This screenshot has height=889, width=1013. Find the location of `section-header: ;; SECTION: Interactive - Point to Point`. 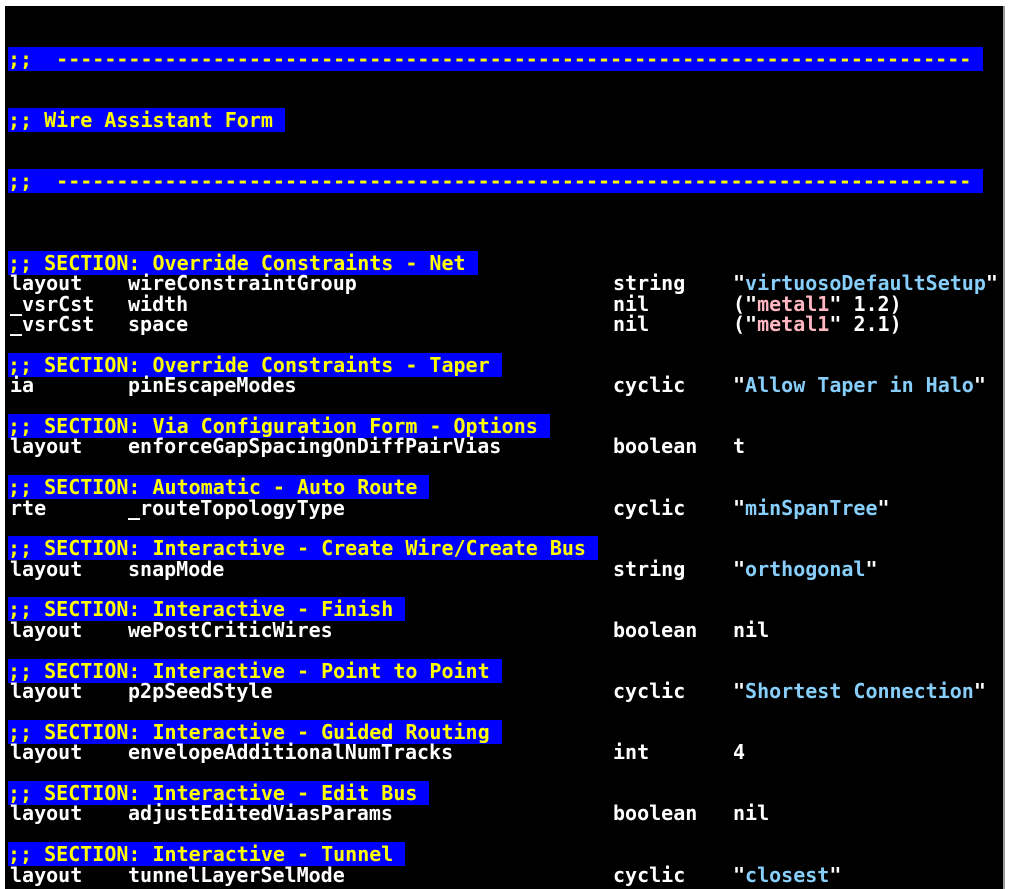

section-header: ;; SECTION: Interactive - Point to Point is located at coordinates (505, 670).